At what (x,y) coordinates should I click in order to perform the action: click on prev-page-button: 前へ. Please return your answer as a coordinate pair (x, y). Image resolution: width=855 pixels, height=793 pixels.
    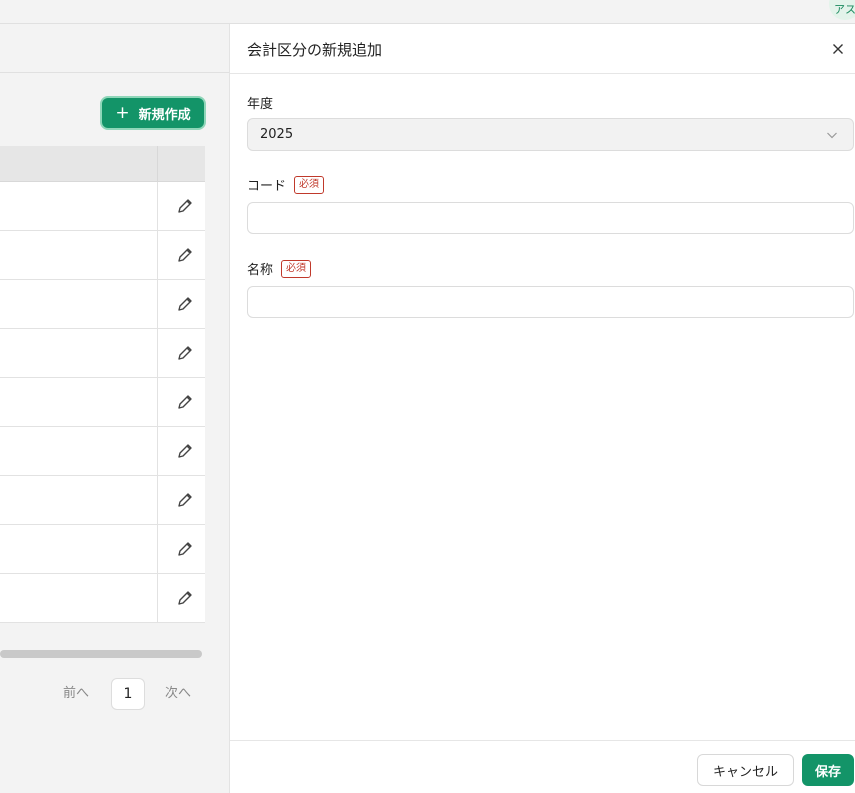
    Looking at the image, I should click on (76, 694).